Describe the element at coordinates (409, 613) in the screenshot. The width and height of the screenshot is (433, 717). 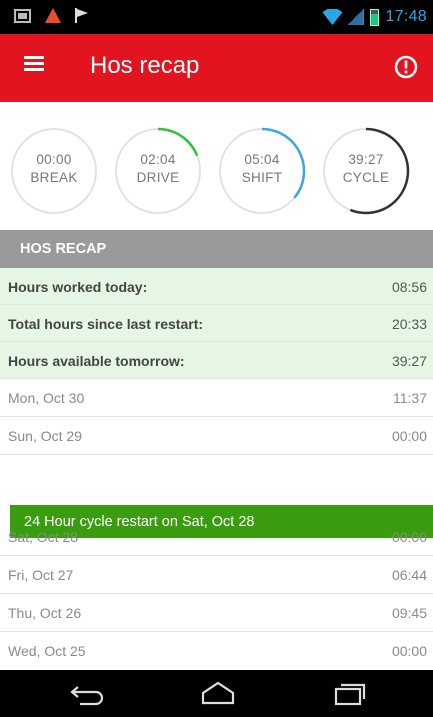
I see `day-value: 09:45` at that location.